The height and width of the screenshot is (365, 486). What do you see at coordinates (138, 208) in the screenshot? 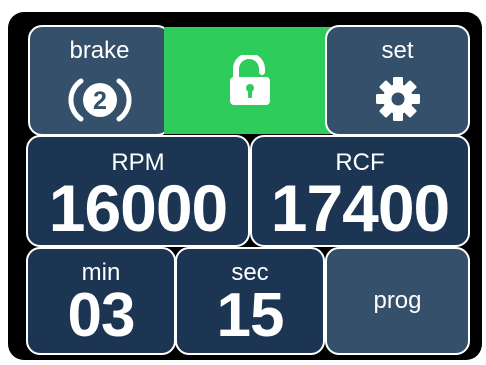
I see `rpm-value: 16000` at bounding box center [138, 208].